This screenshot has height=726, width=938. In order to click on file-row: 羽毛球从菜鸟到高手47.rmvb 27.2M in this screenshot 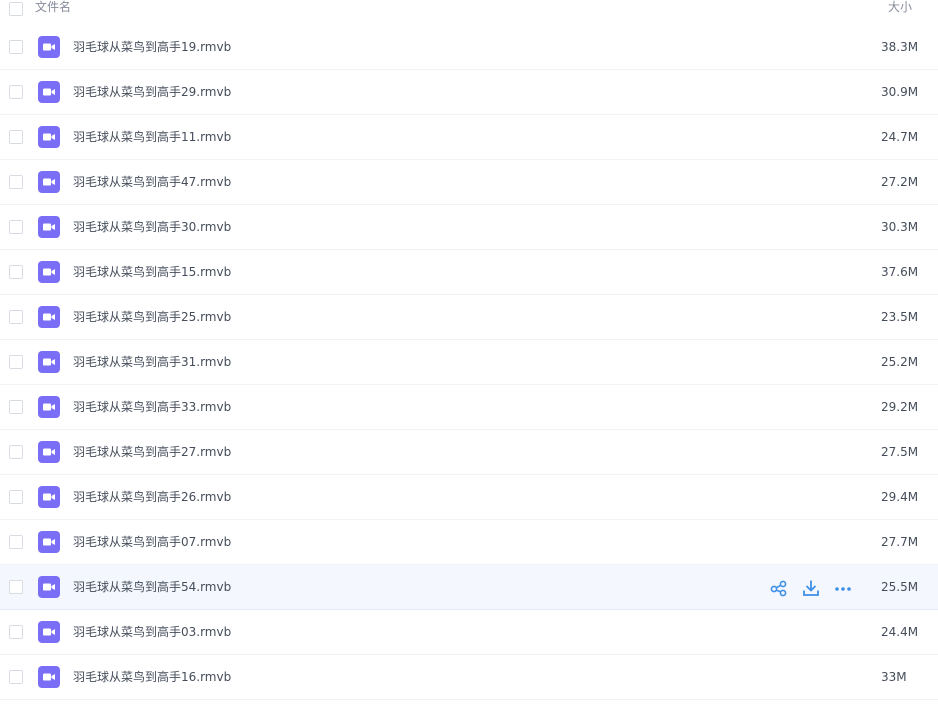, I will do `click(469, 182)`.